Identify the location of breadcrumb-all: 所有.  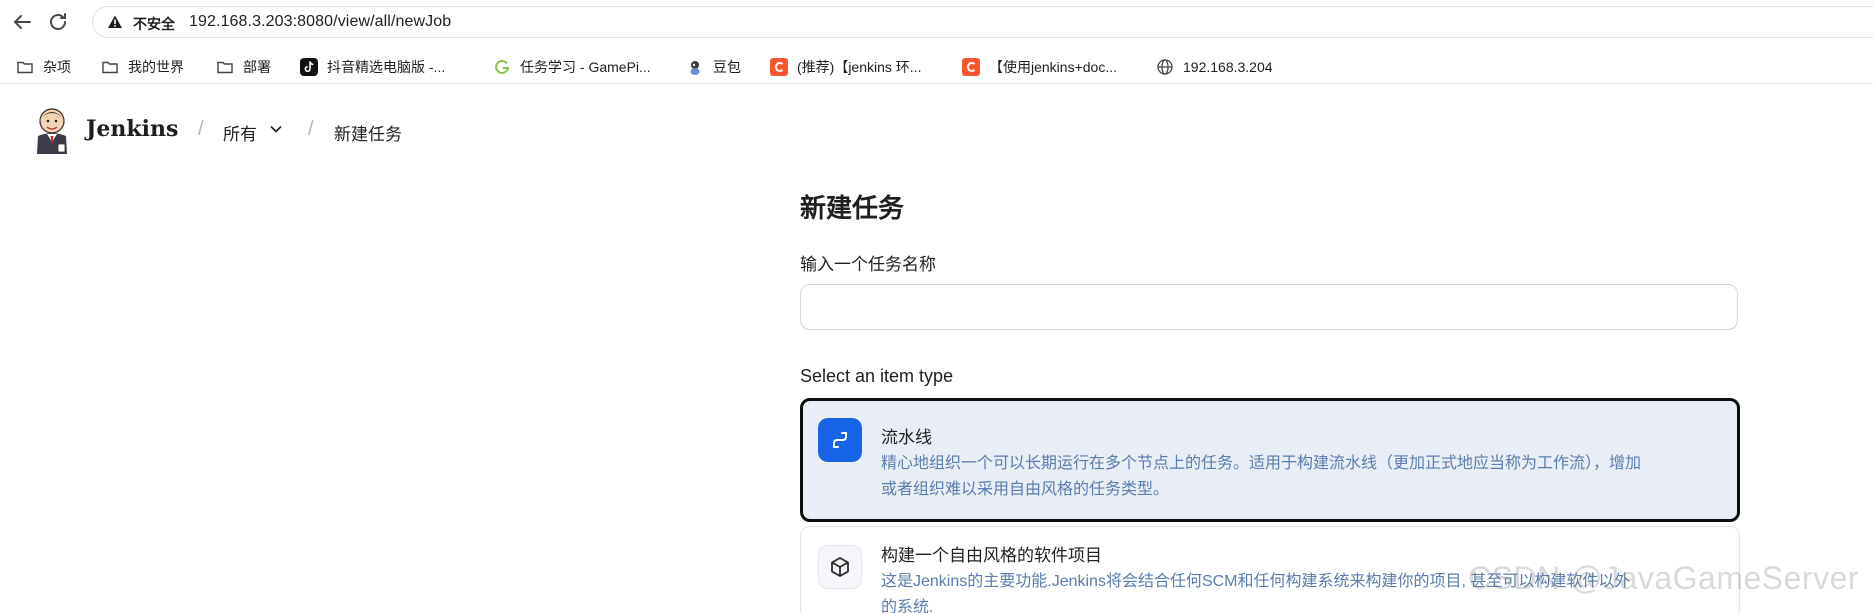
(240, 132).